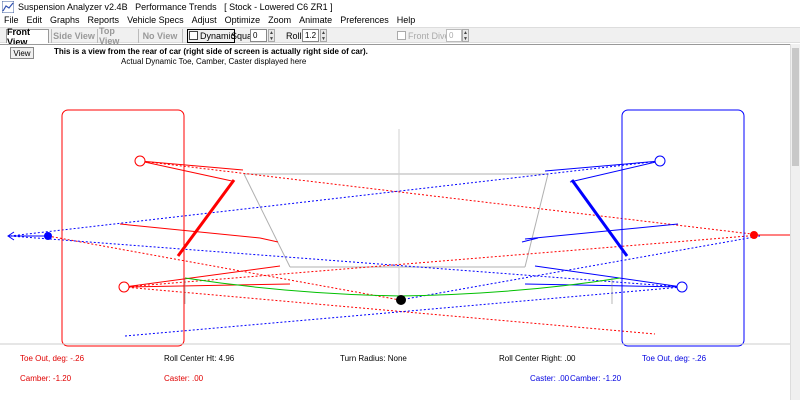 This screenshot has width=800, height=400. I want to click on menu-preferences: Preferences, so click(364, 20).